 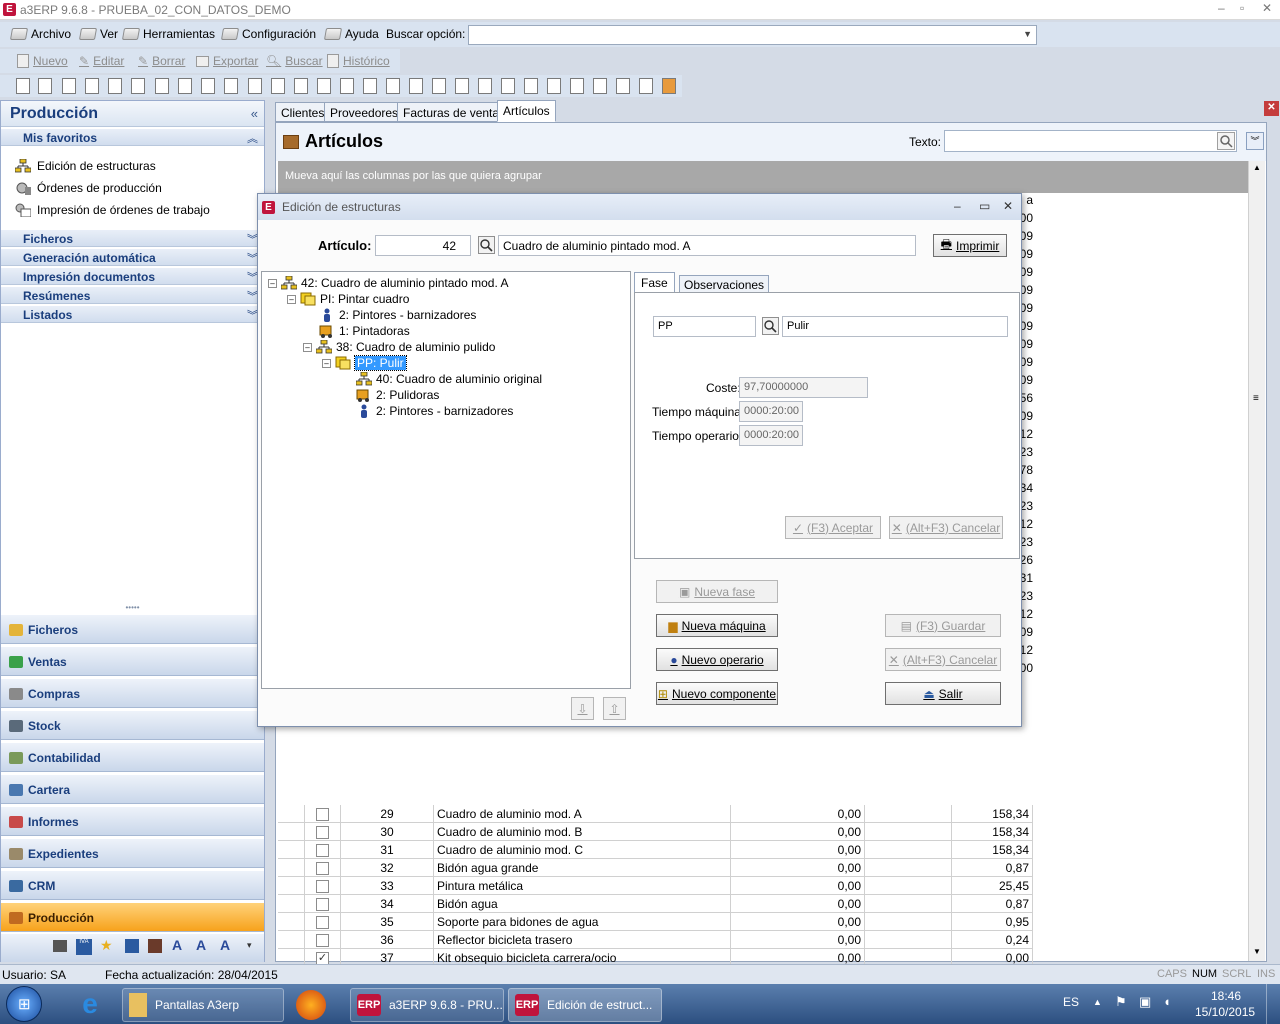 I want to click on vertical-scrollbar: ▲ ≡ ▼, so click(x=1256, y=561).